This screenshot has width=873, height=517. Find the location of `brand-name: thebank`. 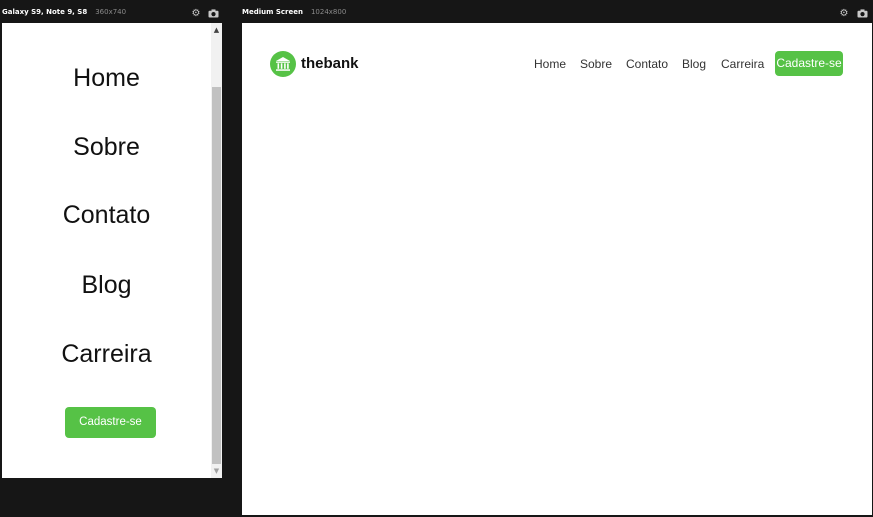

brand-name: thebank is located at coordinates (330, 64).